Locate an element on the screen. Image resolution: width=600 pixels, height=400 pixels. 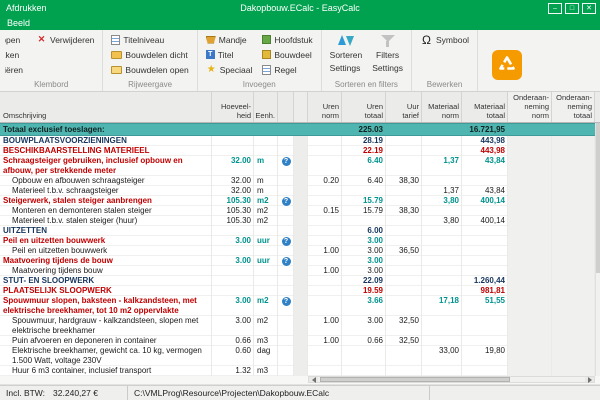
cell-tar: 38,30 is located at coordinates (404, 211).